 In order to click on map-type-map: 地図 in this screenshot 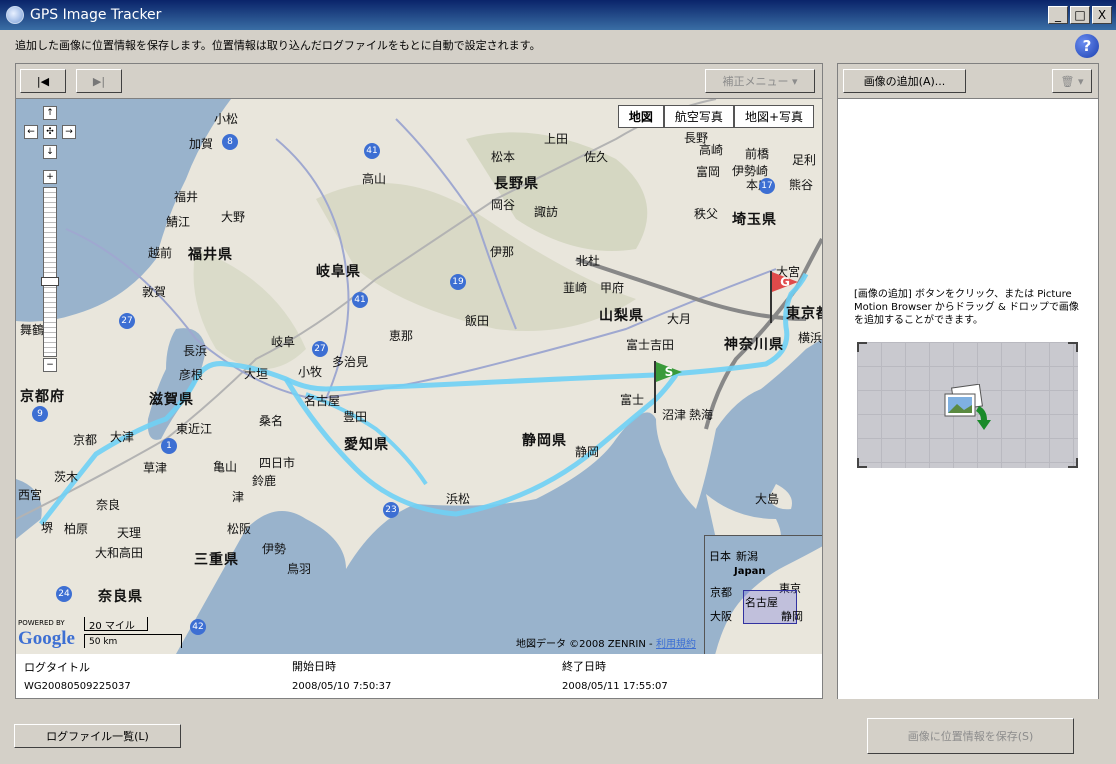, I will do `click(640, 116)`.